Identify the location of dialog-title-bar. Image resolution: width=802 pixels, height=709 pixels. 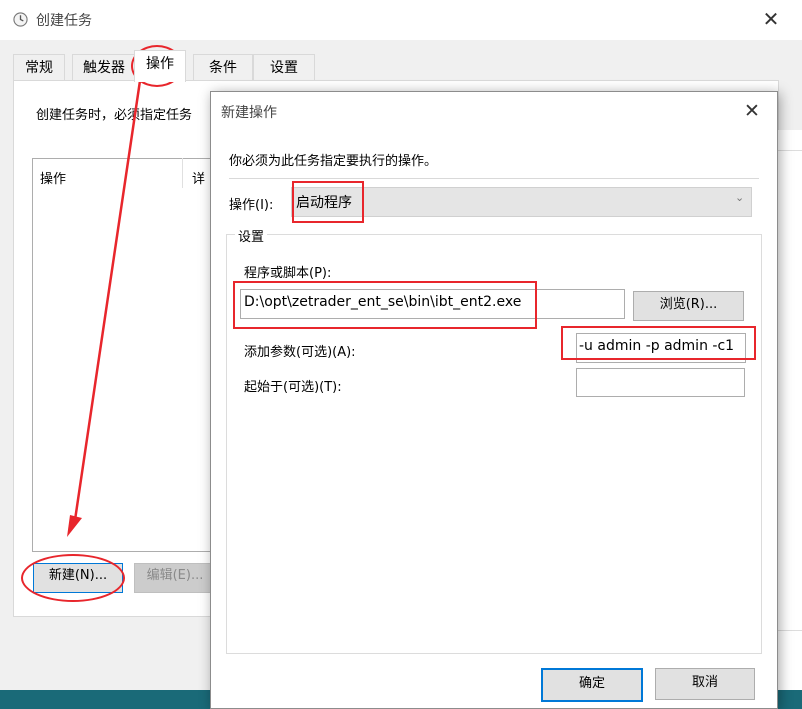
(494, 111).